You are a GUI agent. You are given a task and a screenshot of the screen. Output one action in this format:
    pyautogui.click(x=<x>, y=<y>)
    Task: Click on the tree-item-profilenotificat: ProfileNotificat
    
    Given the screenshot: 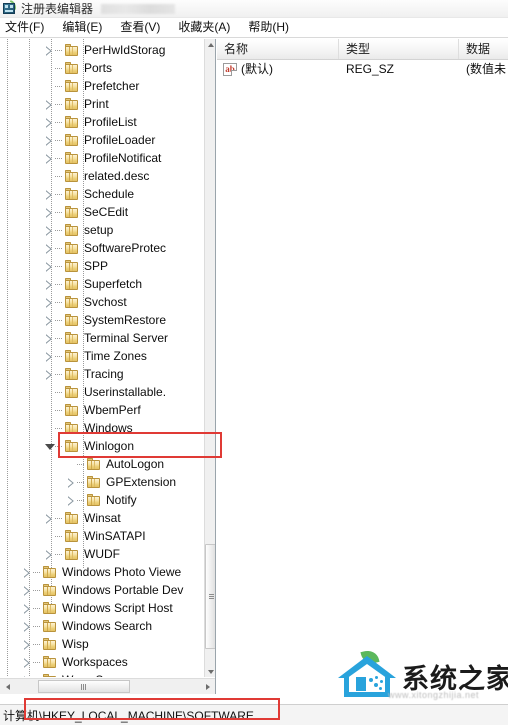 What is the action you would take?
    pyautogui.click(x=102, y=158)
    